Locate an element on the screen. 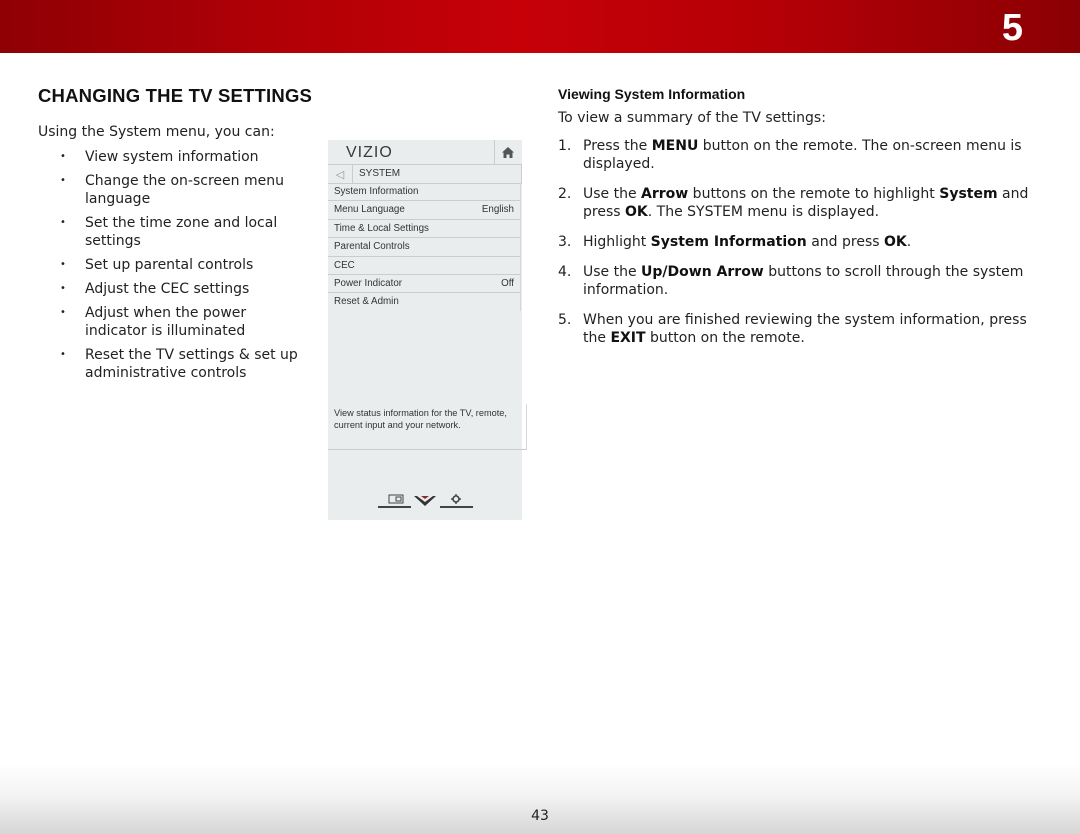  chapter-header-bar: 5 is located at coordinates (540, 26).